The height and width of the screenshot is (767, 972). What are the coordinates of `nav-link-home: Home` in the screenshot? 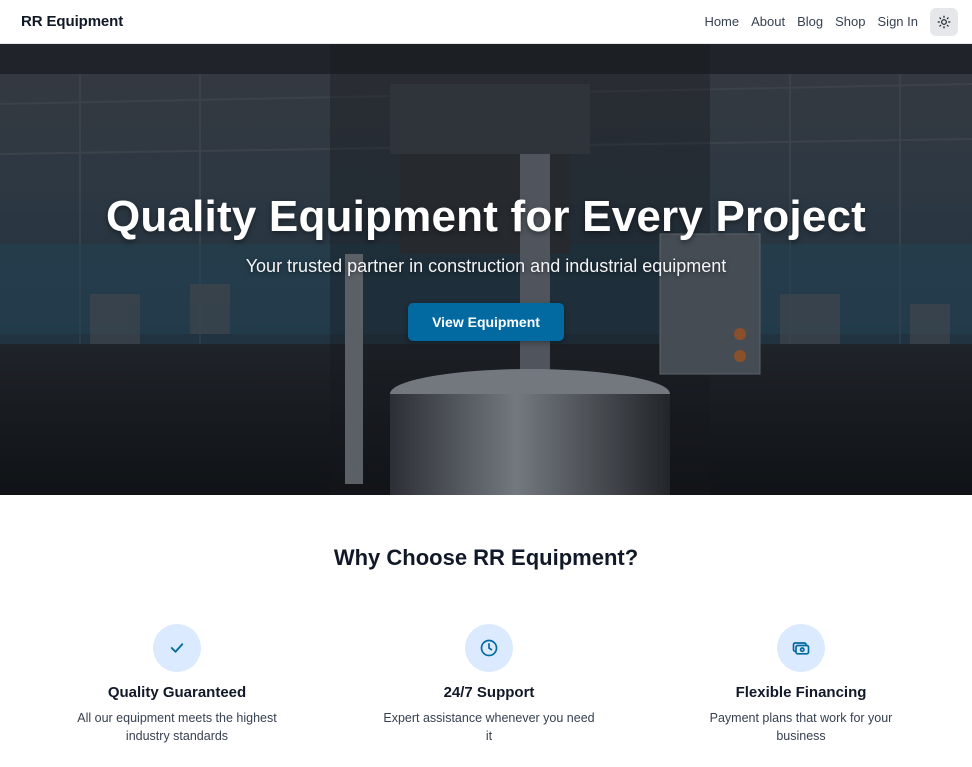 It's located at (721, 21).